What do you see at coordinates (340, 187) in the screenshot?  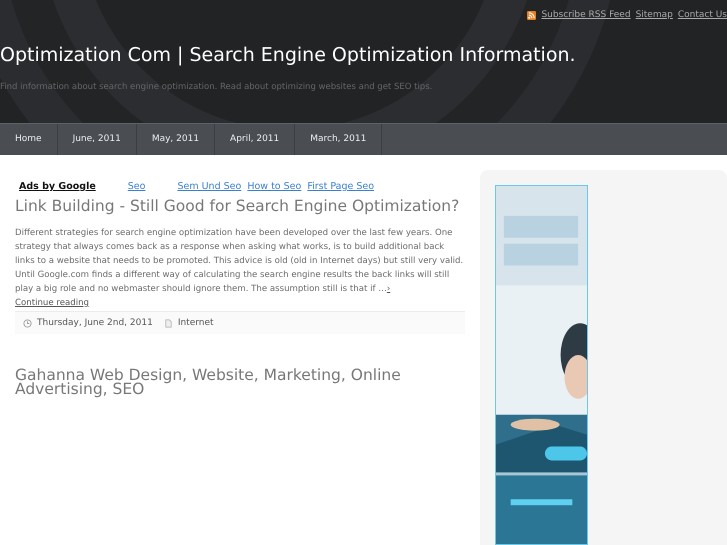 I see `ad-link: First Page Seo` at bounding box center [340, 187].